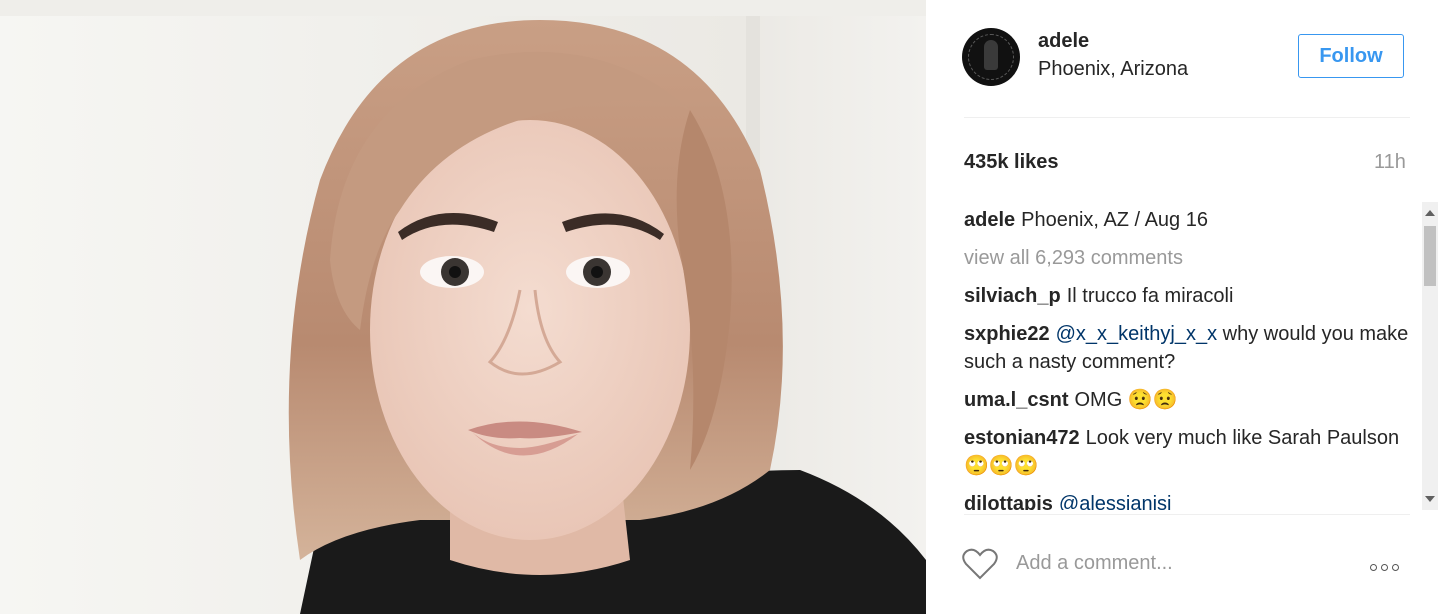 This screenshot has width=1442, height=614. I want to click on comment-text: OMG 😟😟, so click(1126, 400).